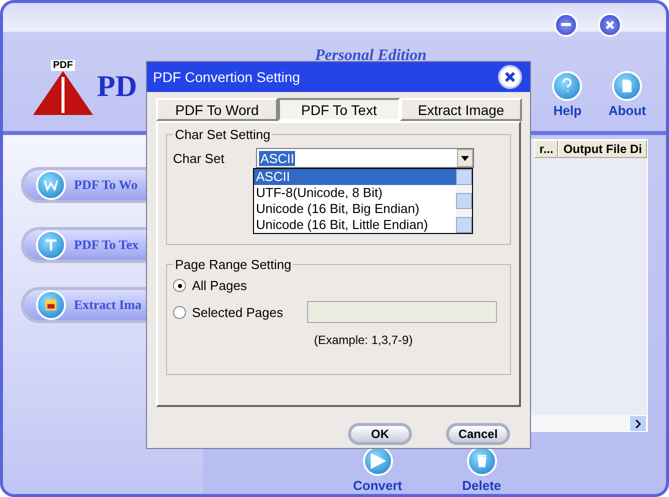 The image size is (669, 497). What do you see at coordinates (117, 87) in the screenshot?
I see `app-logo-text: PD` at bounding box center [117, 87].